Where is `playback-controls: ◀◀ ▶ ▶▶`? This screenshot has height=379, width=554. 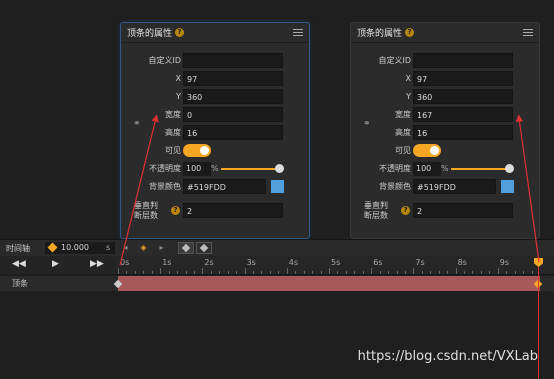 playback-controls: ◀◀ ▶ ▶▶ is located at coordinates (58, 265).